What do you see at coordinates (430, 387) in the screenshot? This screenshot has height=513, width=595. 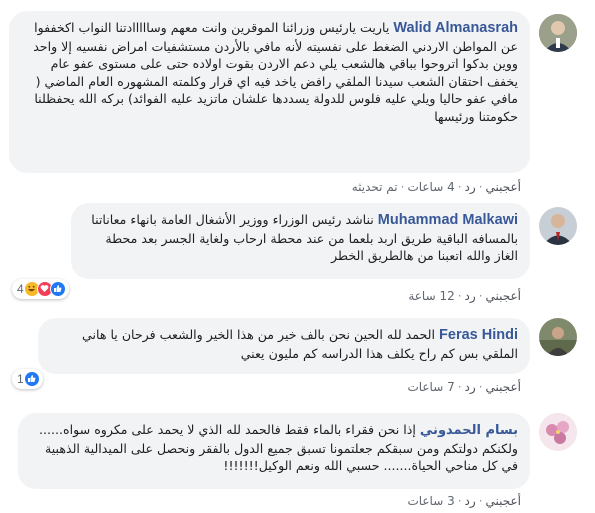 I see `comment-time: 7 ساعات` at bounding box center [430, 387].